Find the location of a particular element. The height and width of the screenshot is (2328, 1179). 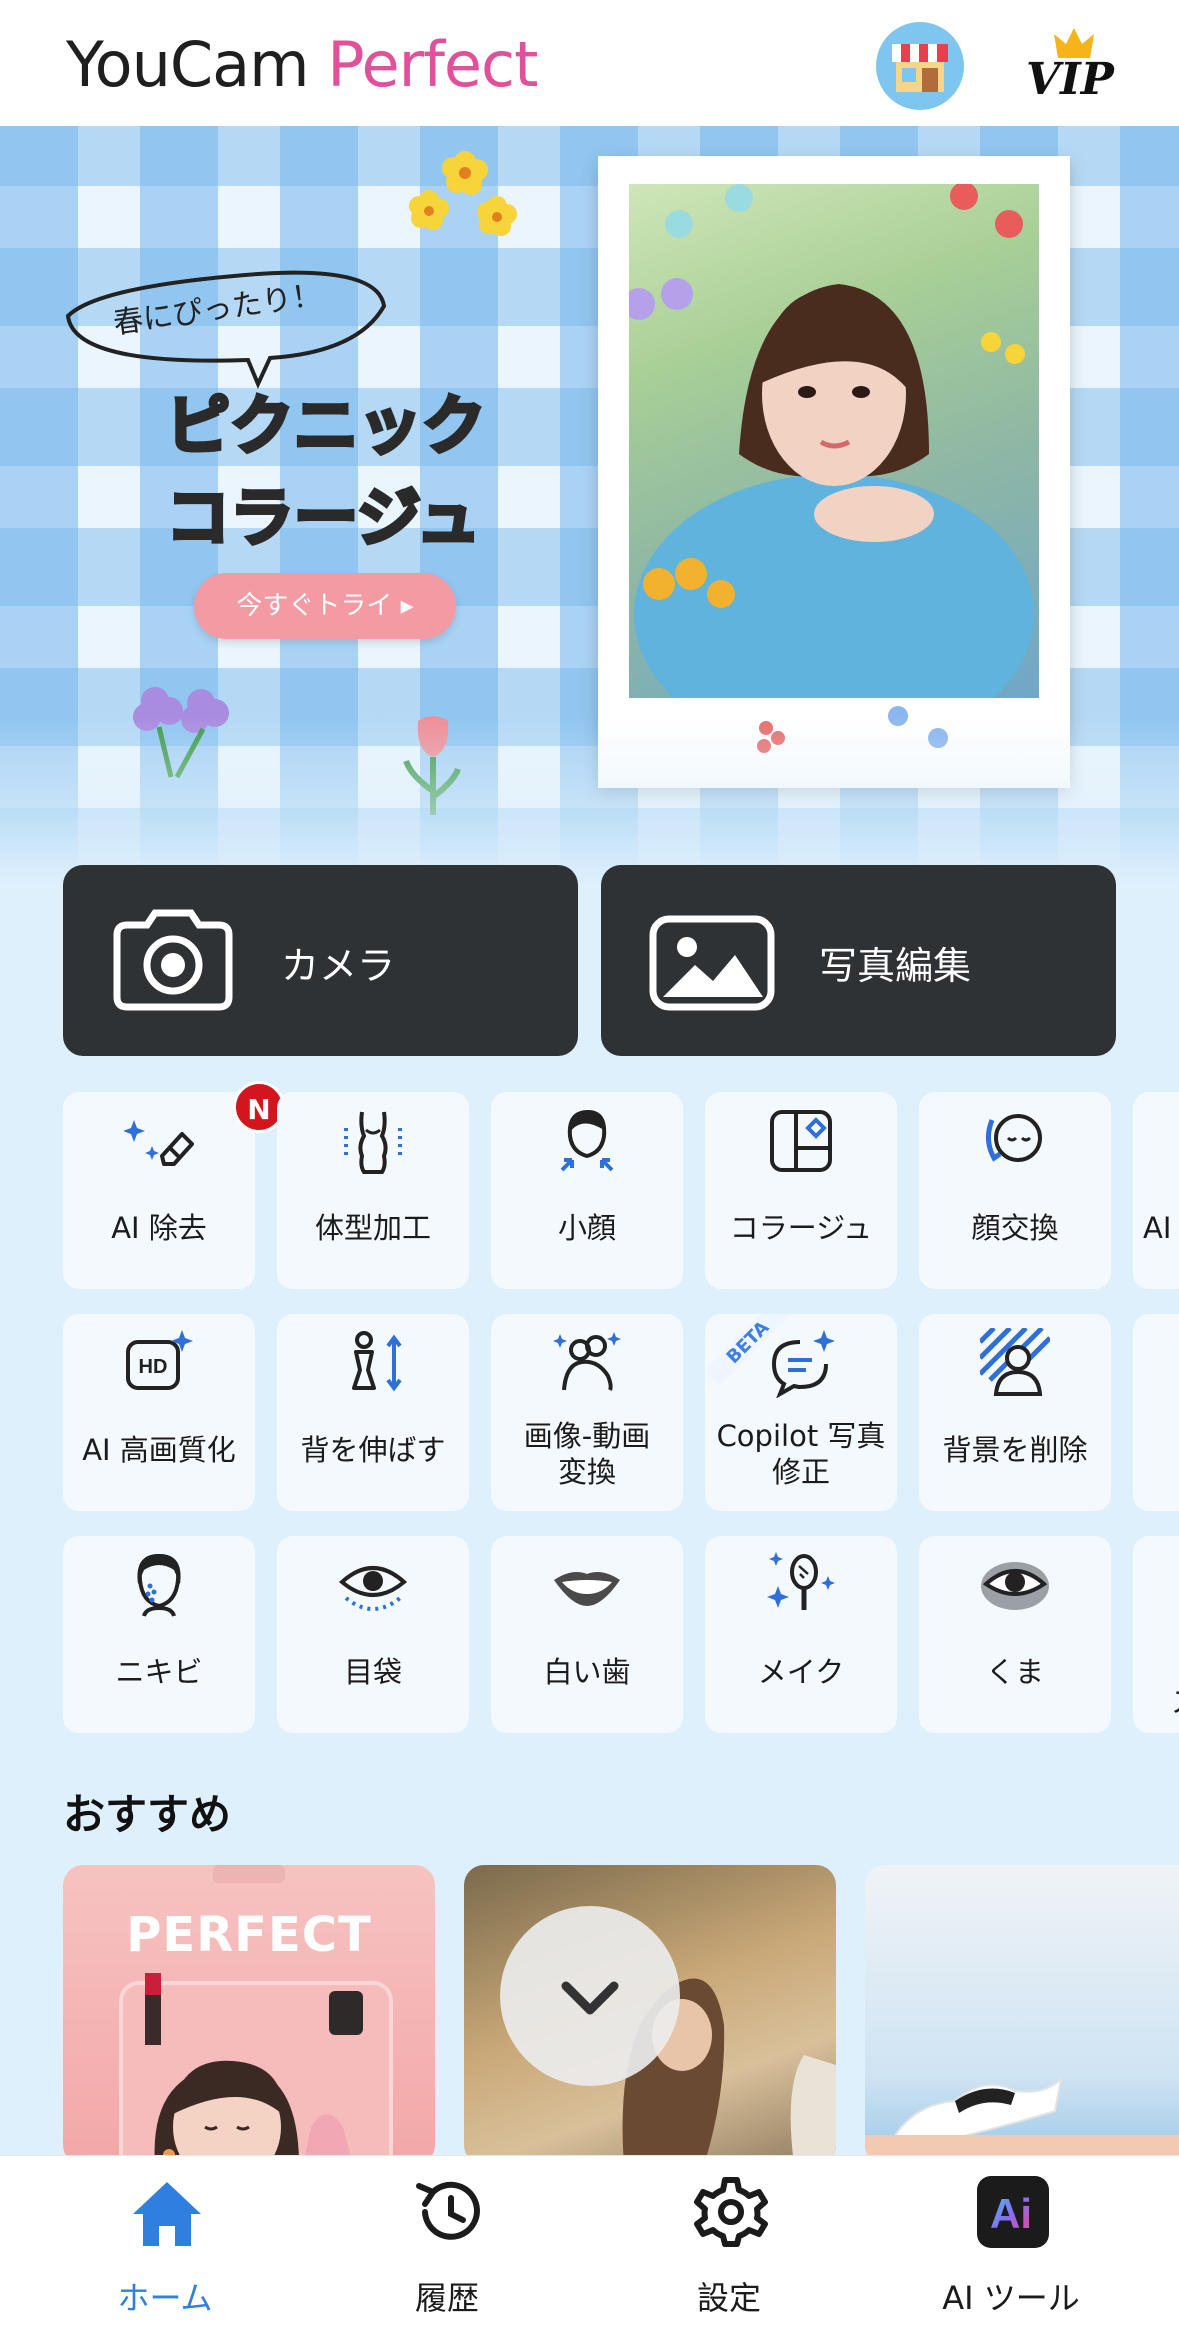

recommend-card: PERFECT is located at coordinates (249, 2015).